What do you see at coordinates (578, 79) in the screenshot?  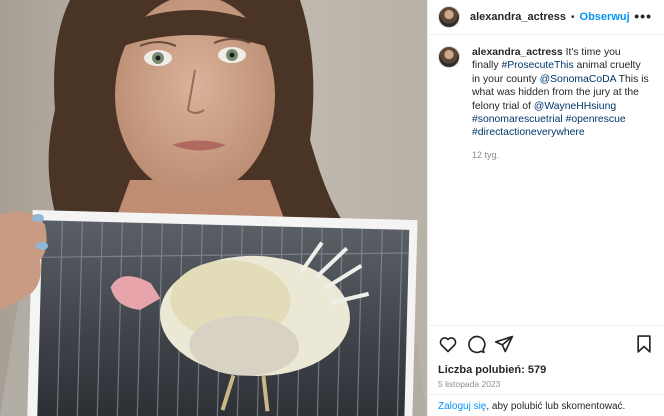 I see `mention-link: @SonomaCoDA` at bounding box center [578, 79].